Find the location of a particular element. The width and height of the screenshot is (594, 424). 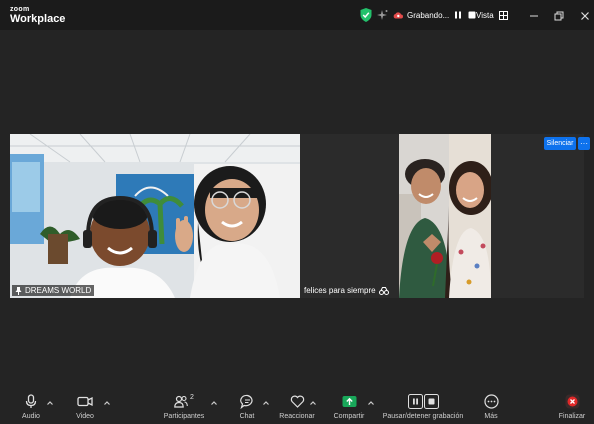

recording-controls-label: Pausar/detener grabación is located at coordinates (423, 416).